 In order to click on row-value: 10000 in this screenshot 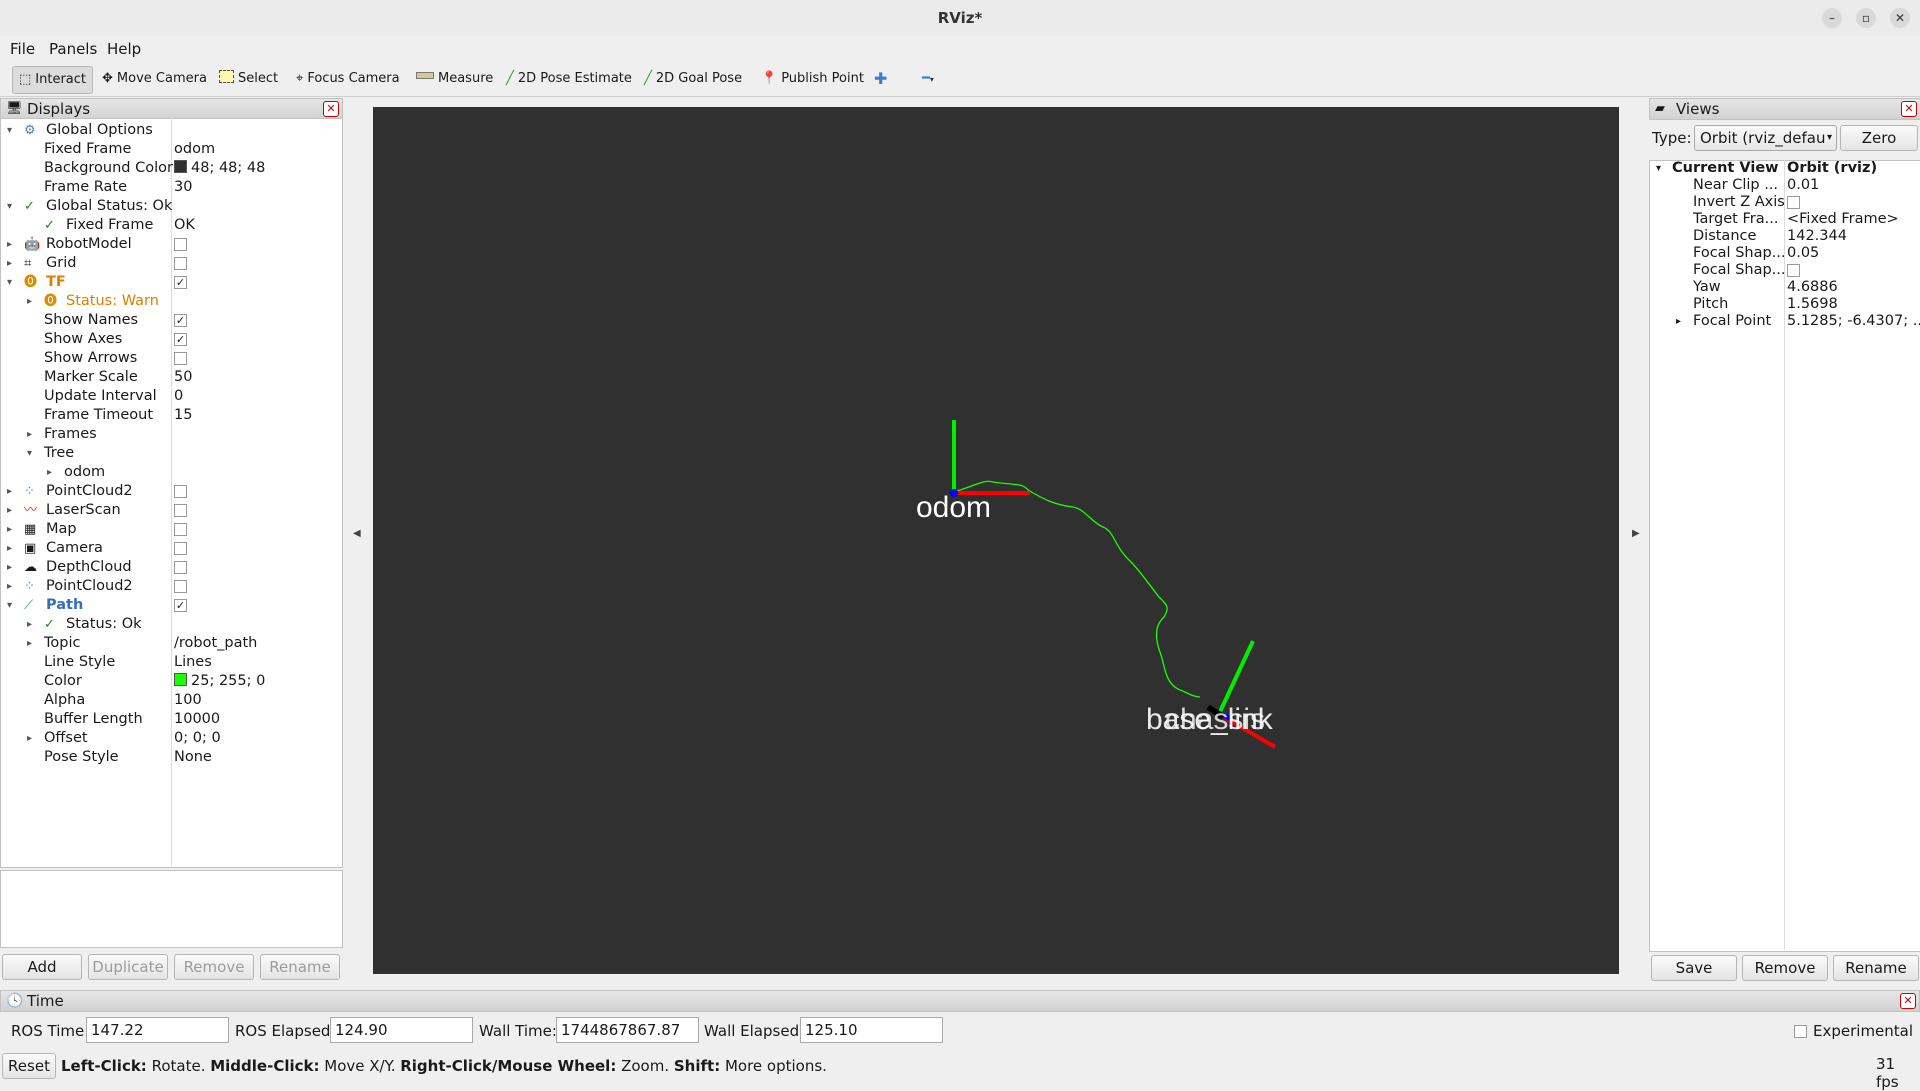, I will do `click(197, 719)`.